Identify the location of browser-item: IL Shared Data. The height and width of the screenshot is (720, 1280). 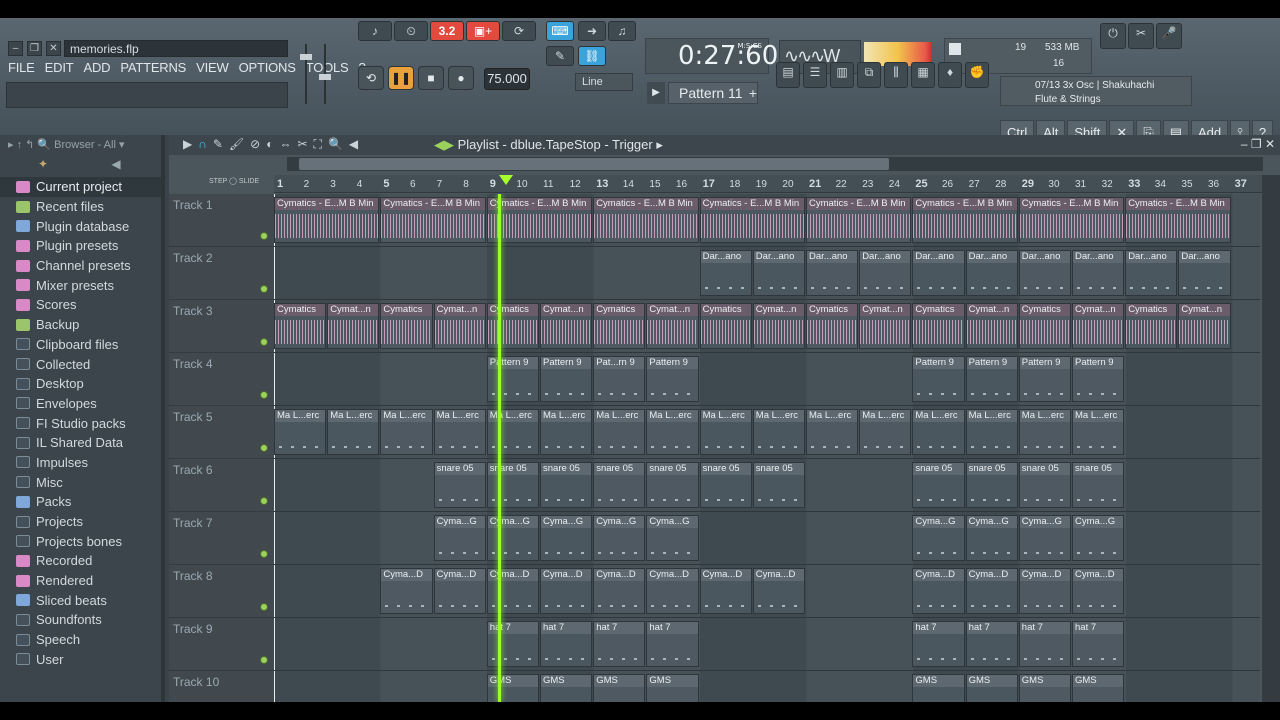
(80, 443).